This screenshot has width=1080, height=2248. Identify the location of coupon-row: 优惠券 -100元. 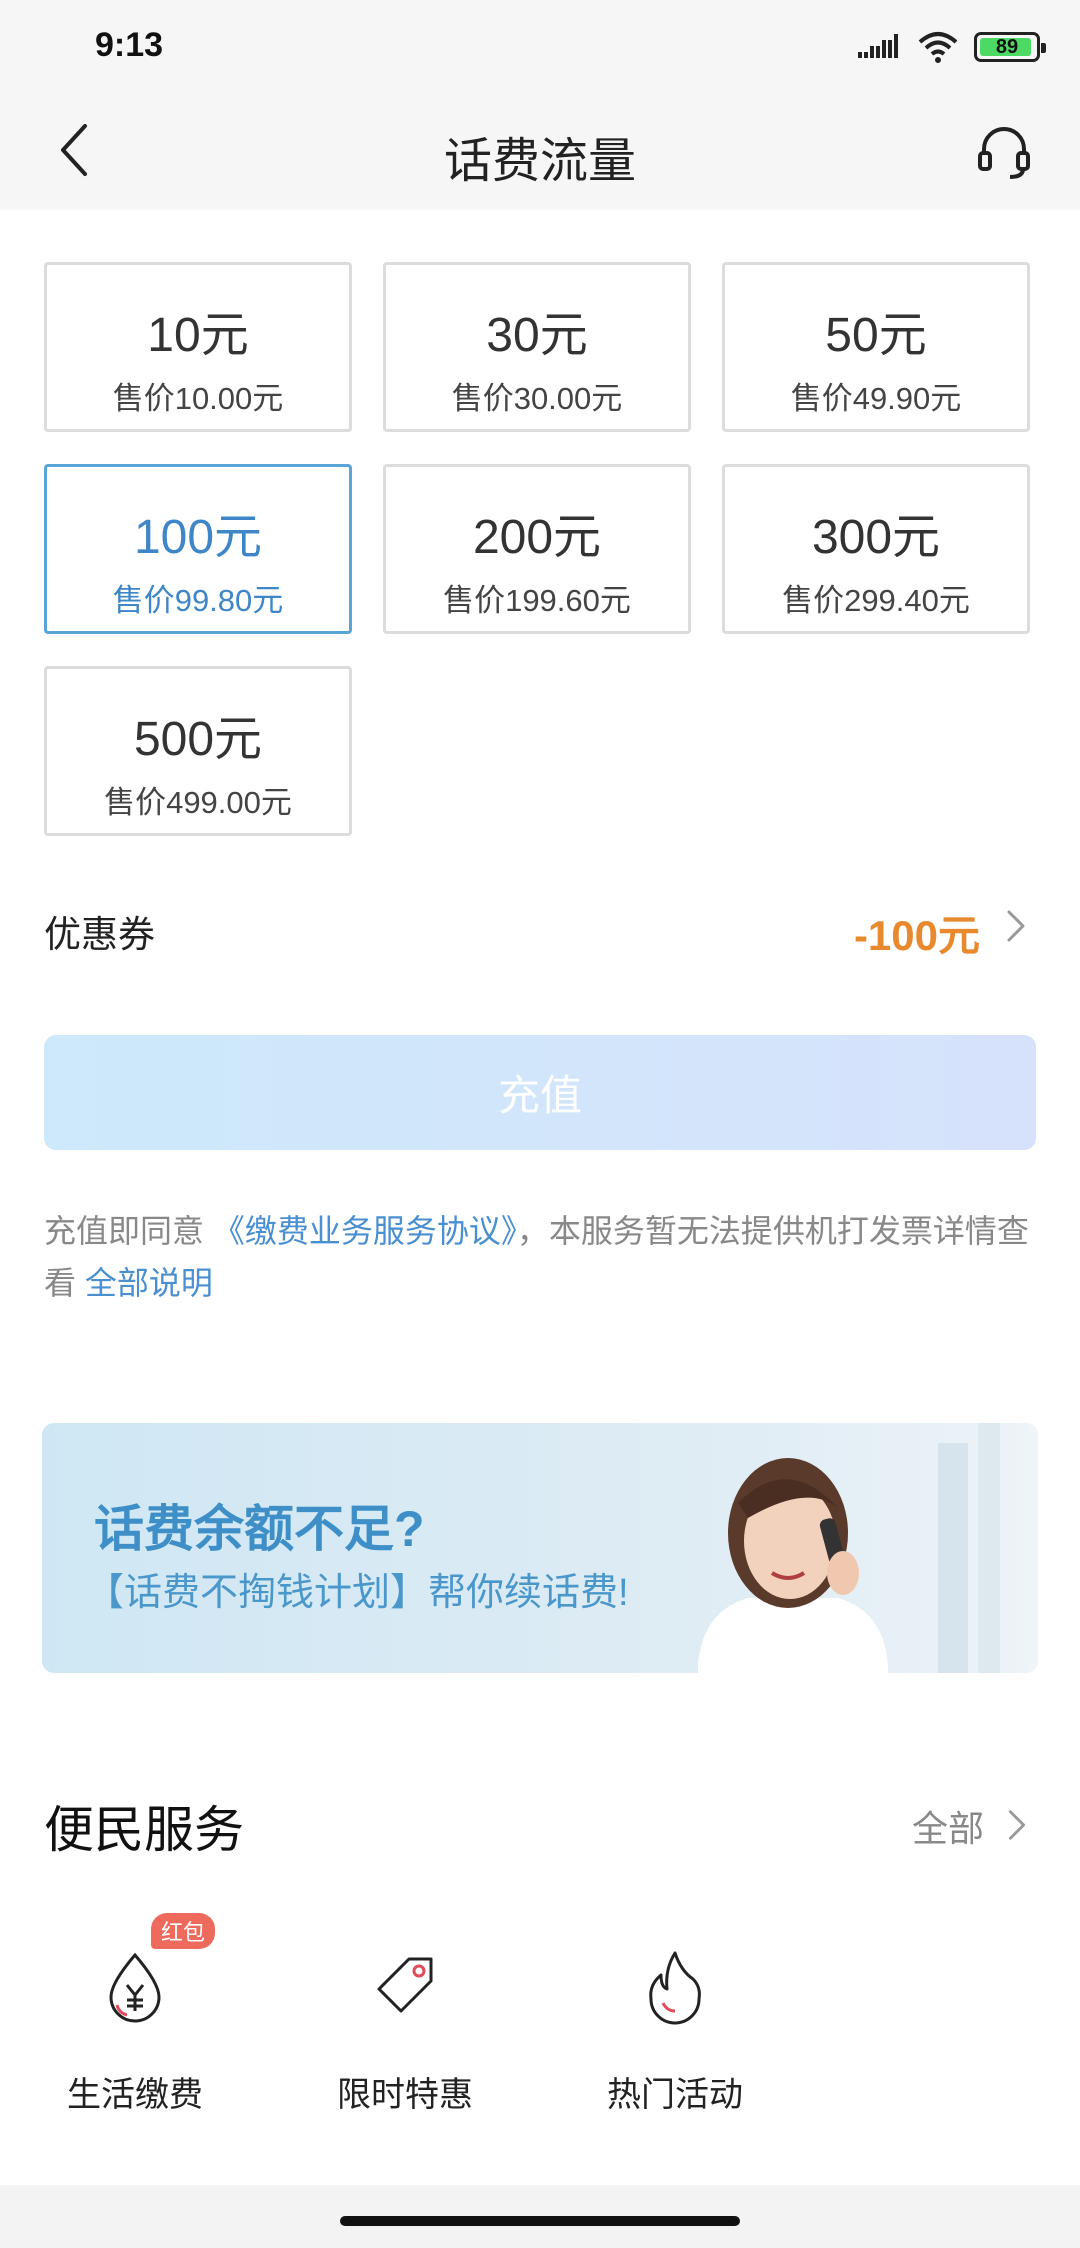
(540, 930).